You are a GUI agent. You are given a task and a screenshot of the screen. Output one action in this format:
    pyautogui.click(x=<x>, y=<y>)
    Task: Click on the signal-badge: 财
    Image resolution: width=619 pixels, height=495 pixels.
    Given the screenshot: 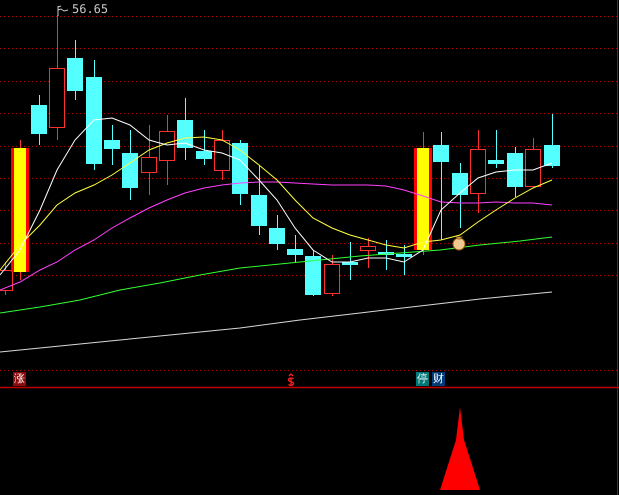 What is the action you would take?
    pyautogui.click(x=438, y=379)
    